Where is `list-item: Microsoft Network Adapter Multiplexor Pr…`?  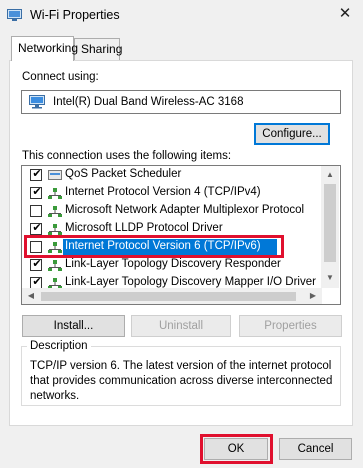 list-item: Microsoft Network Adapter Multiplexor Pr… is located at coordinates (181, 211).